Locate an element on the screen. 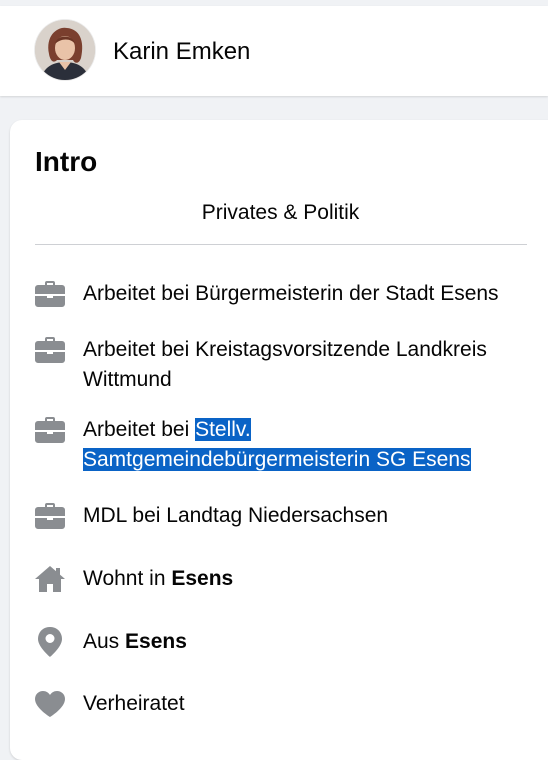  workplace-link-selected: Samtgemeindebürgermeisterin SG Esens is located at coordinates (277, 459).